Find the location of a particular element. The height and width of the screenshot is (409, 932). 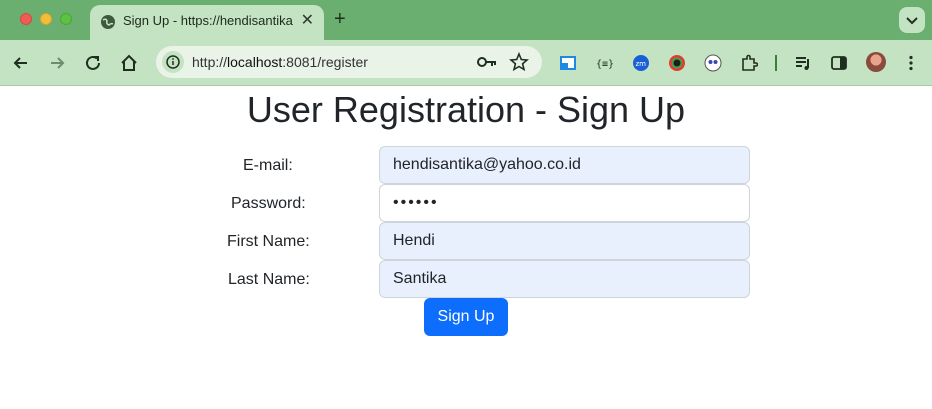

tab-close-icon: ✕ is located at coordinates (307, 21).